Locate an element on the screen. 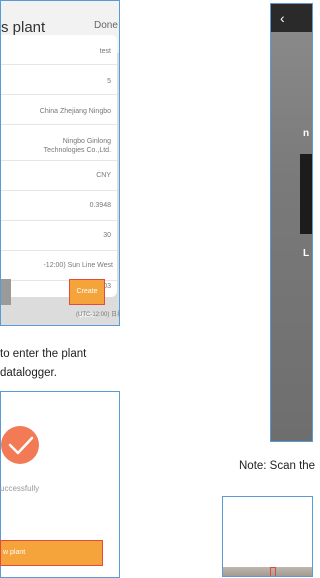 This screenshot has height=578, width=320. cancel-button is located at coordinates (6, 292).